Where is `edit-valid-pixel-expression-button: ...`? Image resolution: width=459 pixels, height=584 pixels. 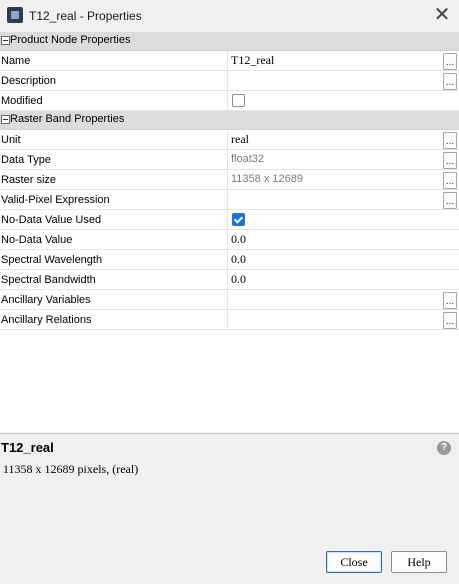
edit-valid-pixel-expression-button: ... is located at coordinates (450, 200).